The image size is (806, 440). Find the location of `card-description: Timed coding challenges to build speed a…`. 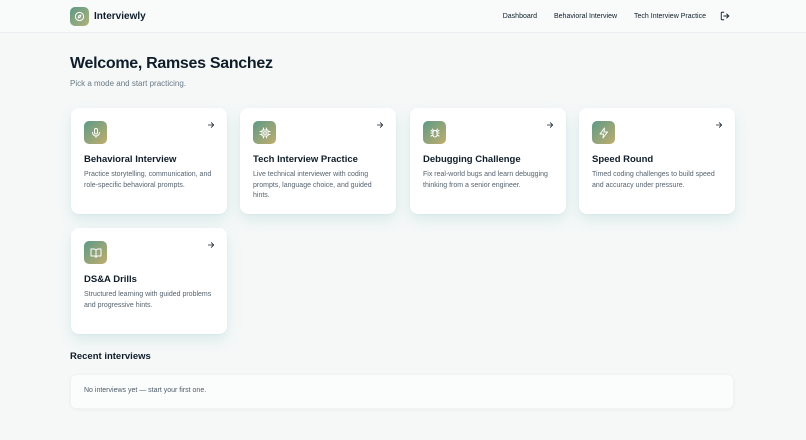

card-description: Timed coding challenges to build speed a… is located at coordinates (653, 180).